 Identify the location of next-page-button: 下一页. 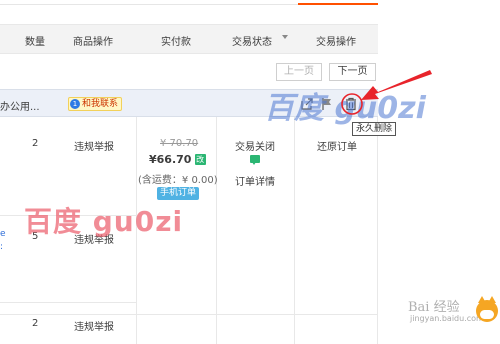
(352, 72).